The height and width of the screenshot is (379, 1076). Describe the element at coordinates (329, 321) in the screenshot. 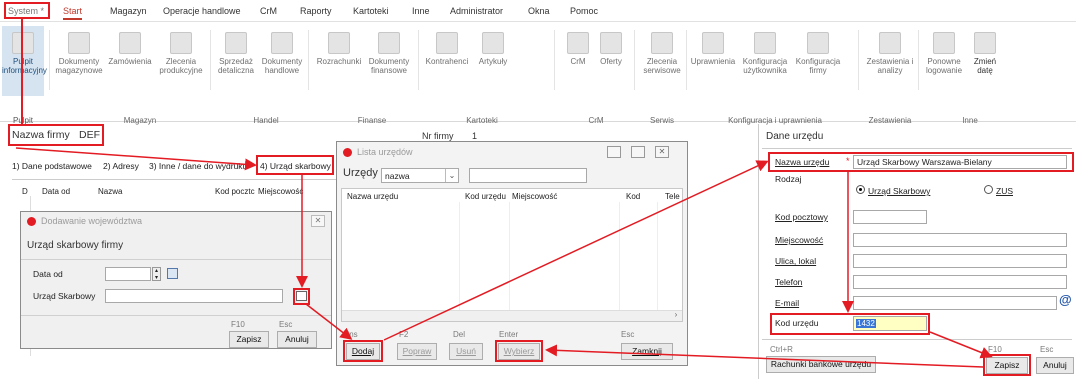

I see `arrow-picker-to-add` at that location.